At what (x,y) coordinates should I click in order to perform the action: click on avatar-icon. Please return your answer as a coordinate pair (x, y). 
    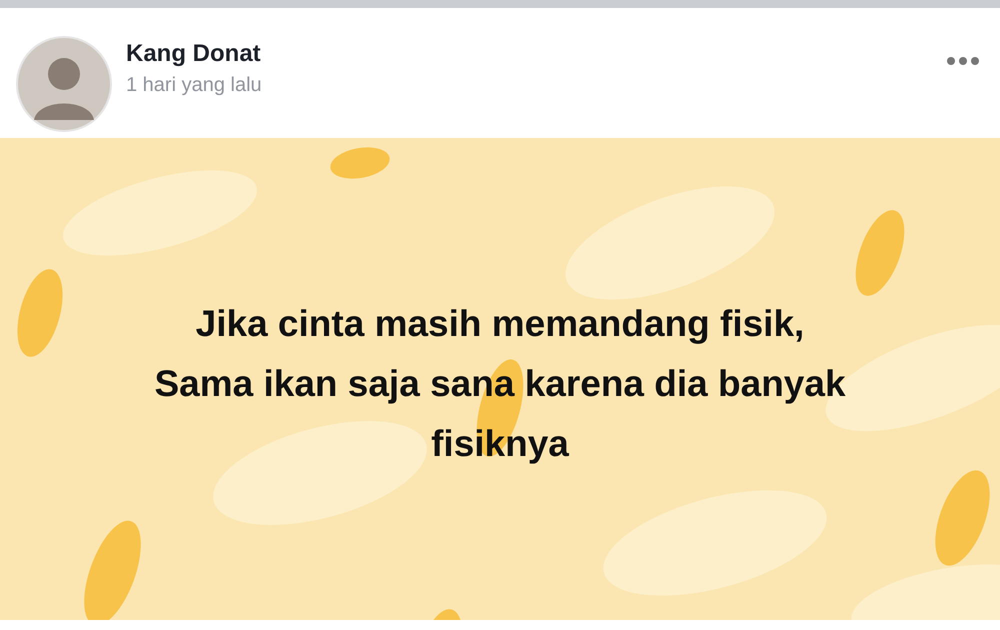
    Looking at the image, I should click on (64, 84).